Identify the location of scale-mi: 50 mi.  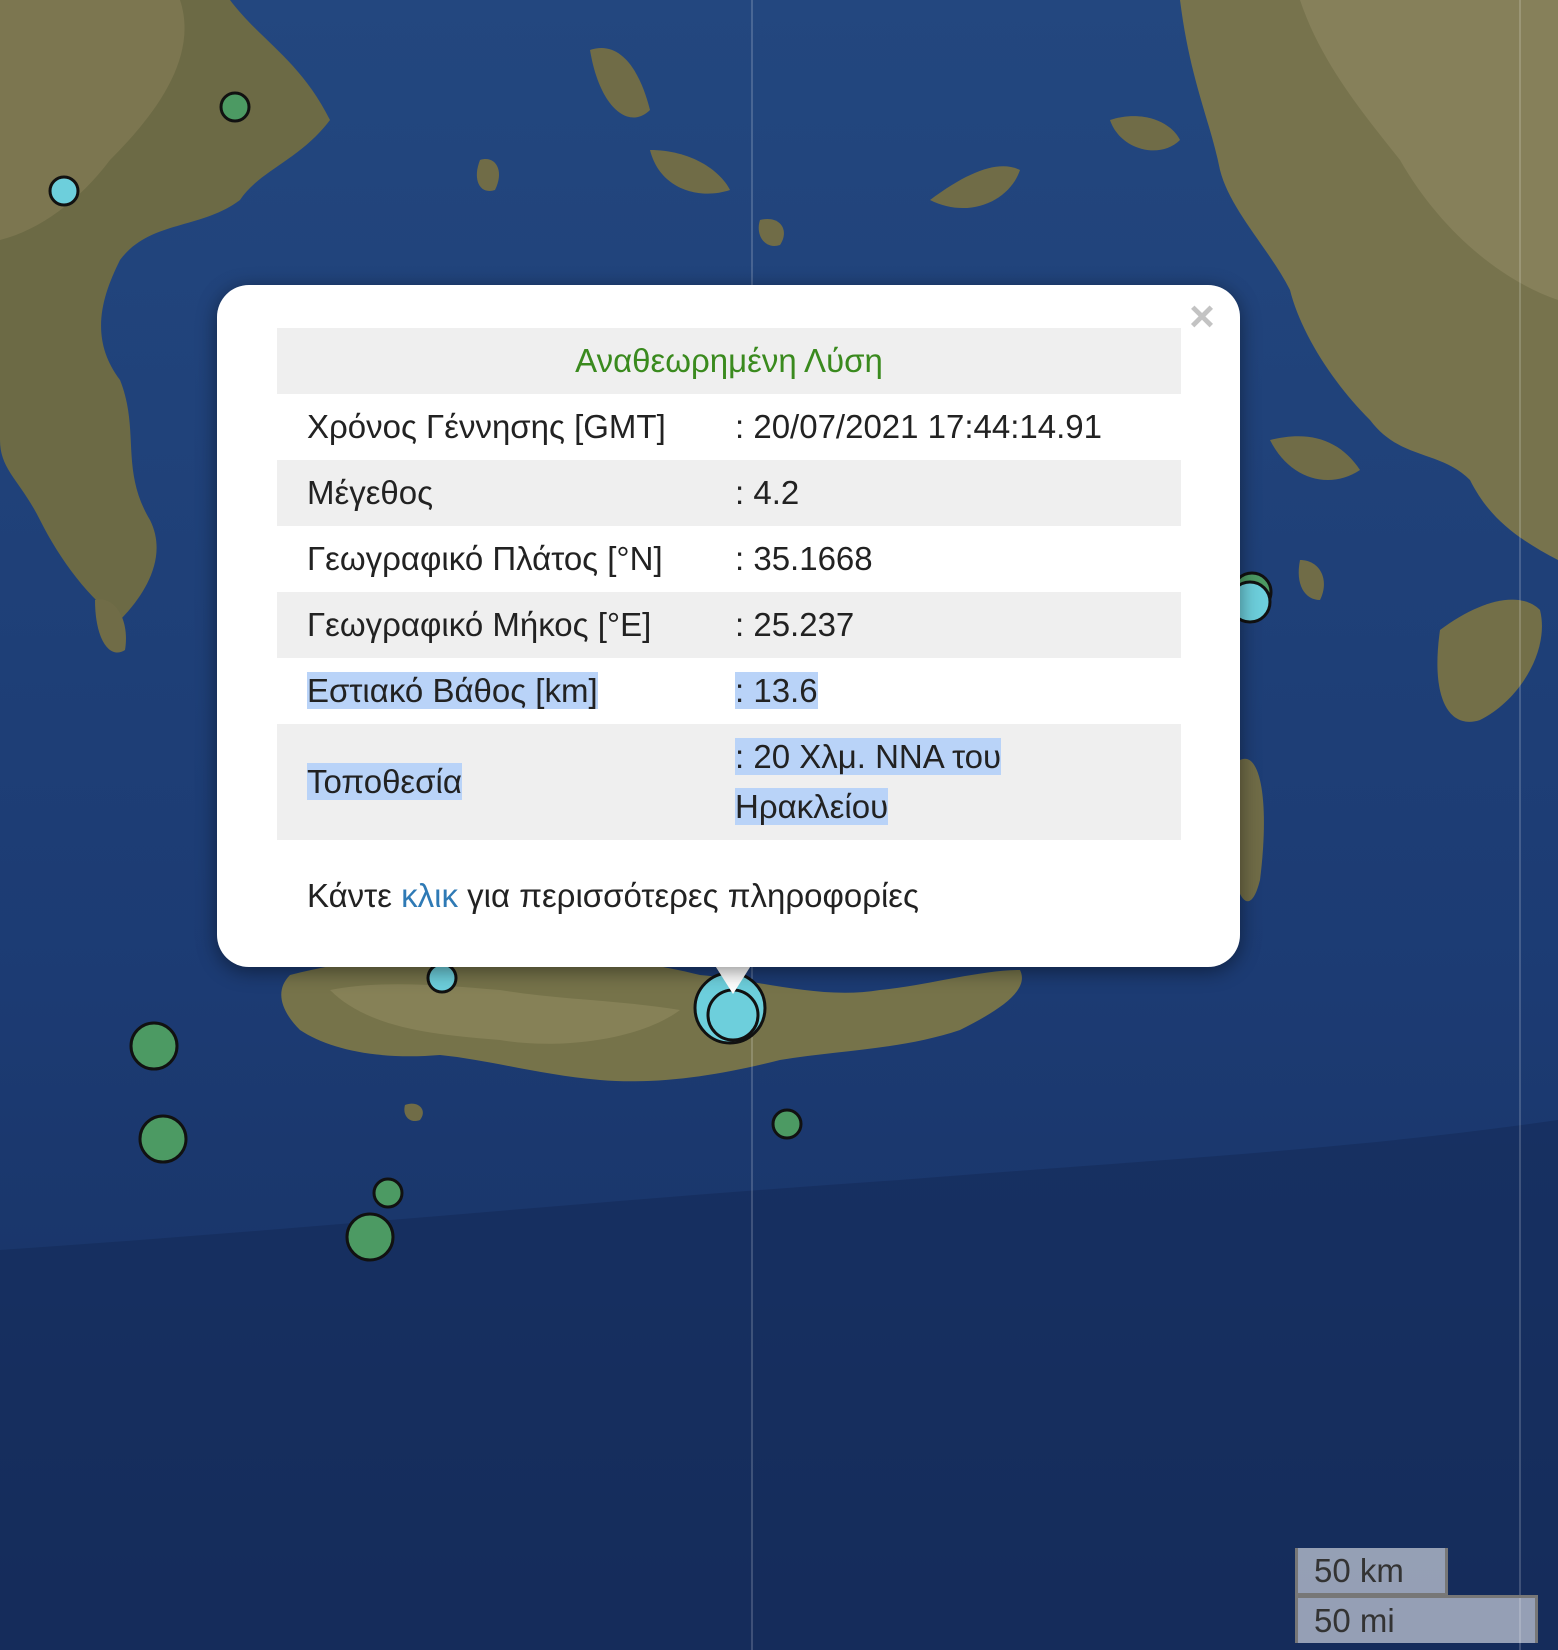
(1416, 1619).